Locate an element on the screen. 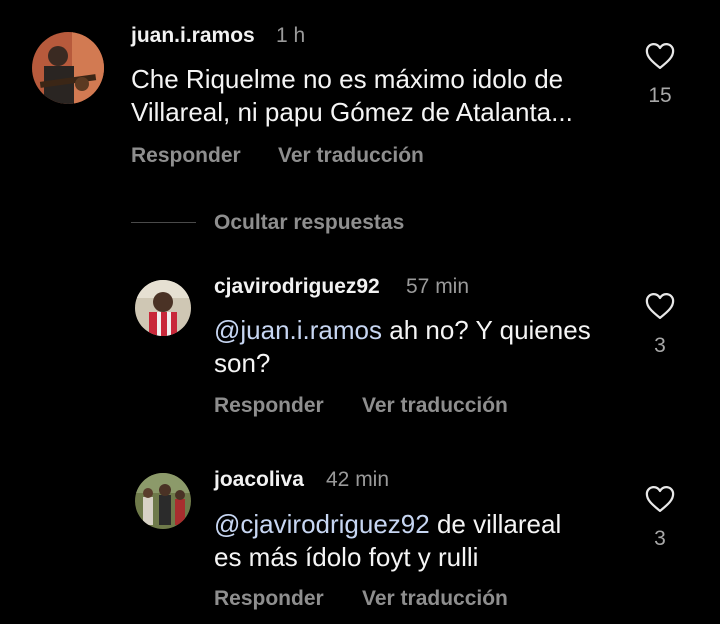  comment-username: juan.i.ramos is located at coordinates (193, 36).